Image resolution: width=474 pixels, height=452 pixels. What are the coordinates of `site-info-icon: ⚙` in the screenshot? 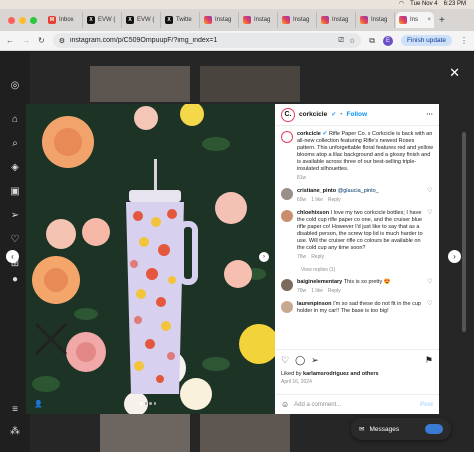 It's located at (62, 41).